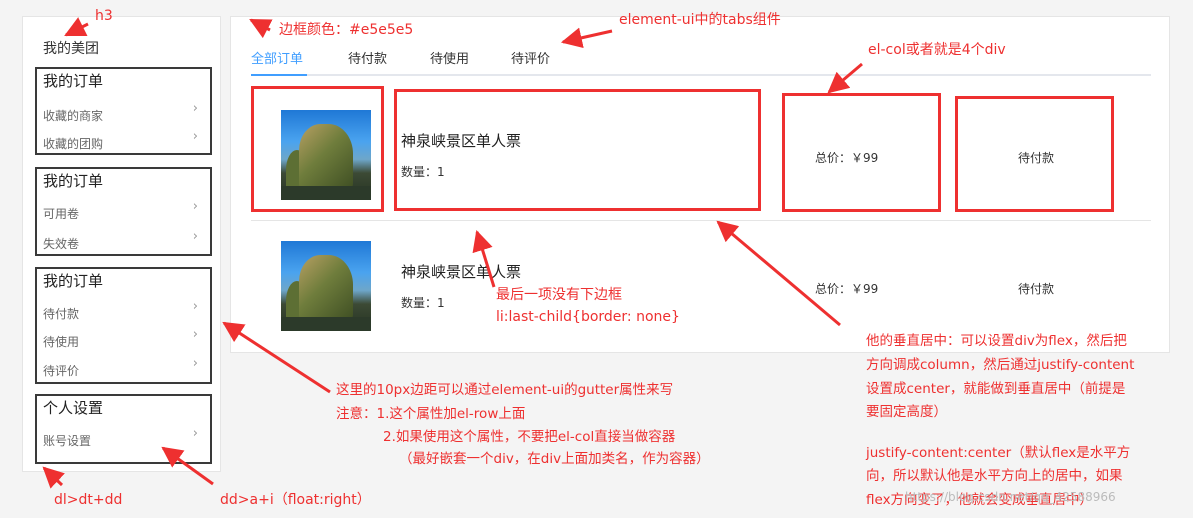  Describe the element at coordinates (277, 57) in the screenshot. I see `tab-all-orders: 全部订单` at that location.